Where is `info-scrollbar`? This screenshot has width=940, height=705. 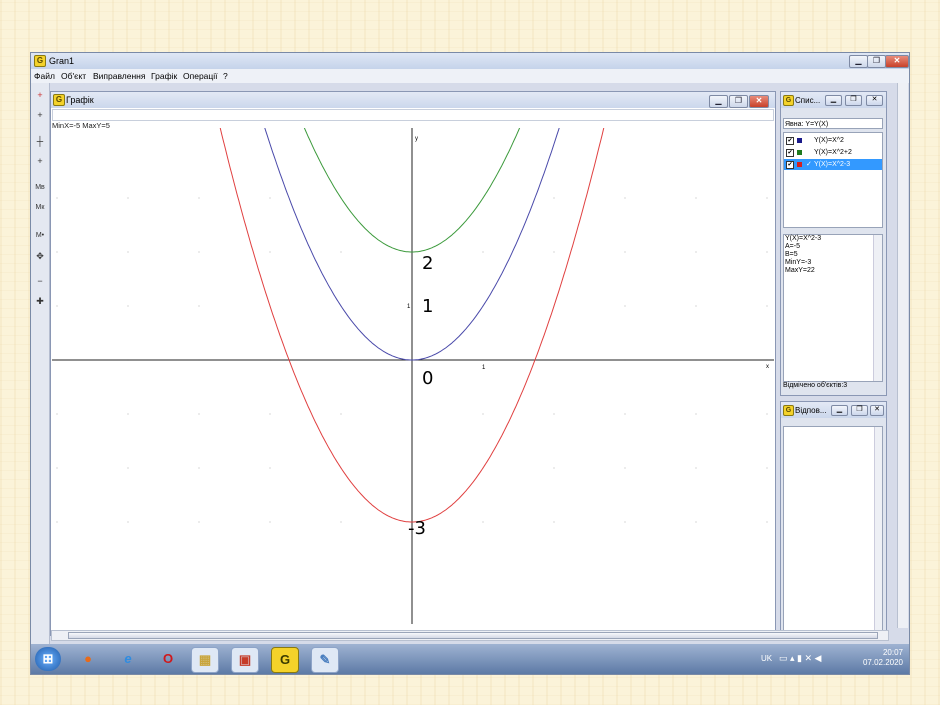
info-scrollbar is located at coordinates (877, 308).